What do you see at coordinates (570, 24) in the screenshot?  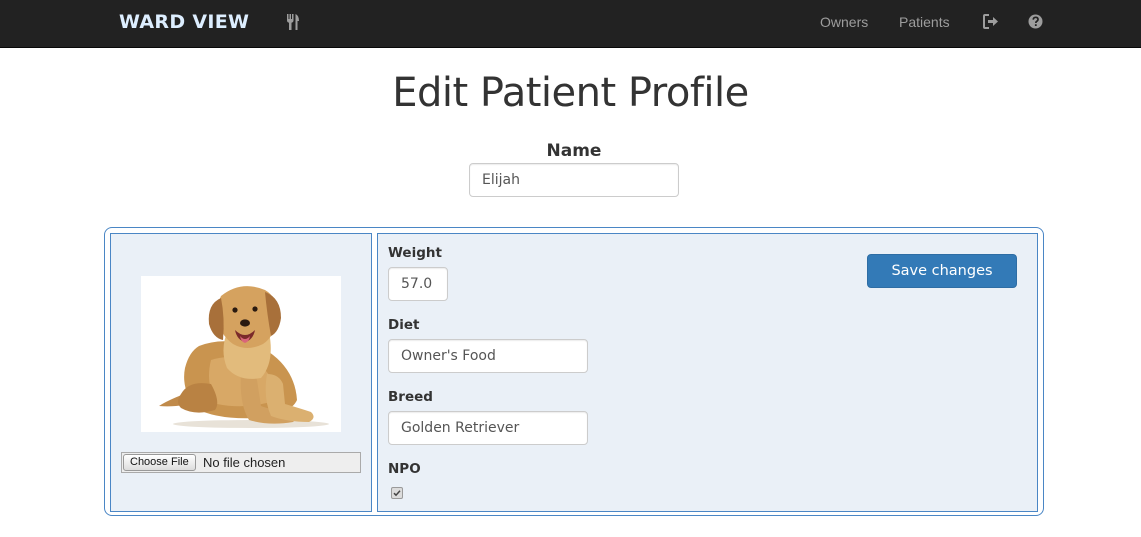 I see `top-navbar: WARD VIEW Owners Patients` at bounding box center [570, 24].